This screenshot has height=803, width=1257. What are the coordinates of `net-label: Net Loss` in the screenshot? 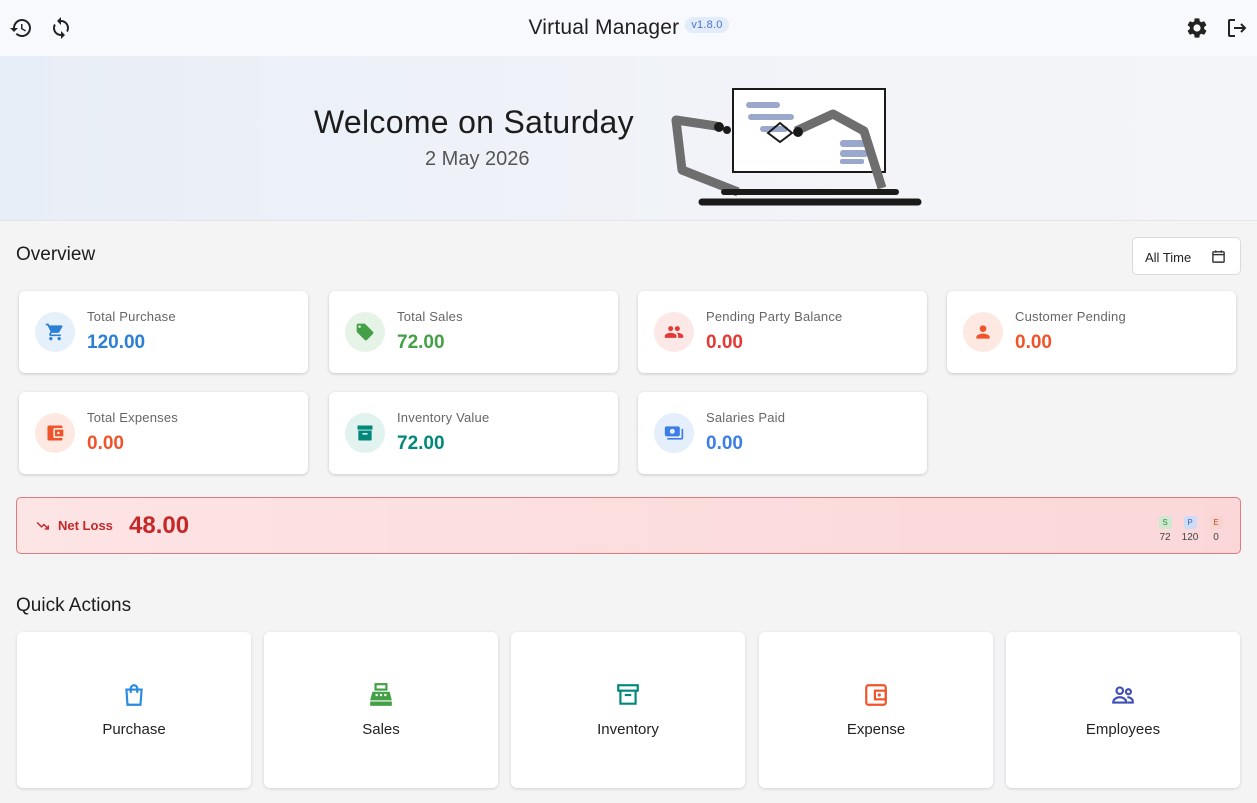 It's located at (85, 525).